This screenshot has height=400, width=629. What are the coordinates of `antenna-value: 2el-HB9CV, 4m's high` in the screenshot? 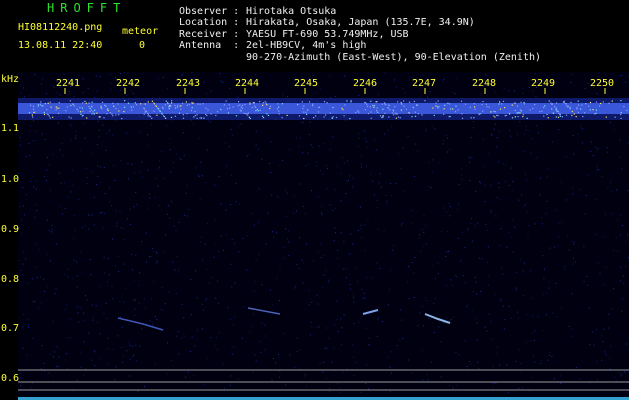 It's located at (306, 45).